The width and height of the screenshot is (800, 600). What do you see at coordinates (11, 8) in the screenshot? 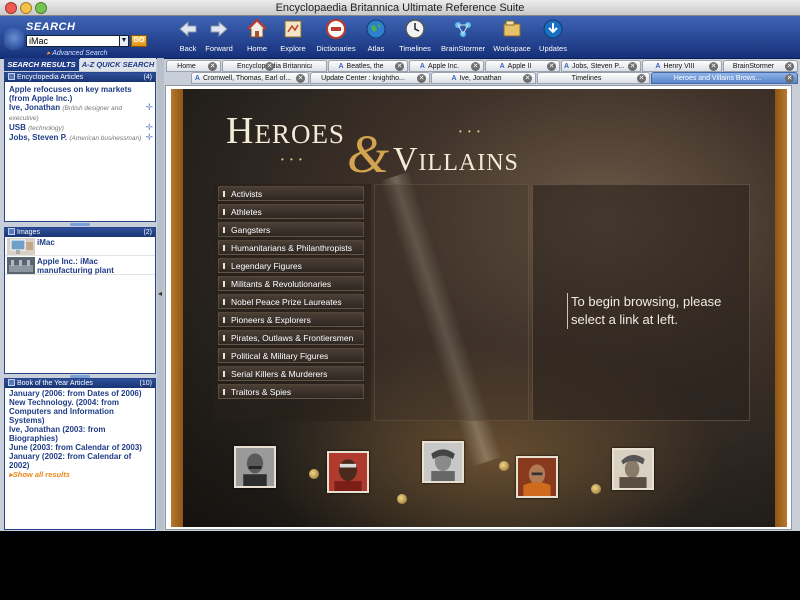
I see `close-window-button` at bounding box center [11, 8].